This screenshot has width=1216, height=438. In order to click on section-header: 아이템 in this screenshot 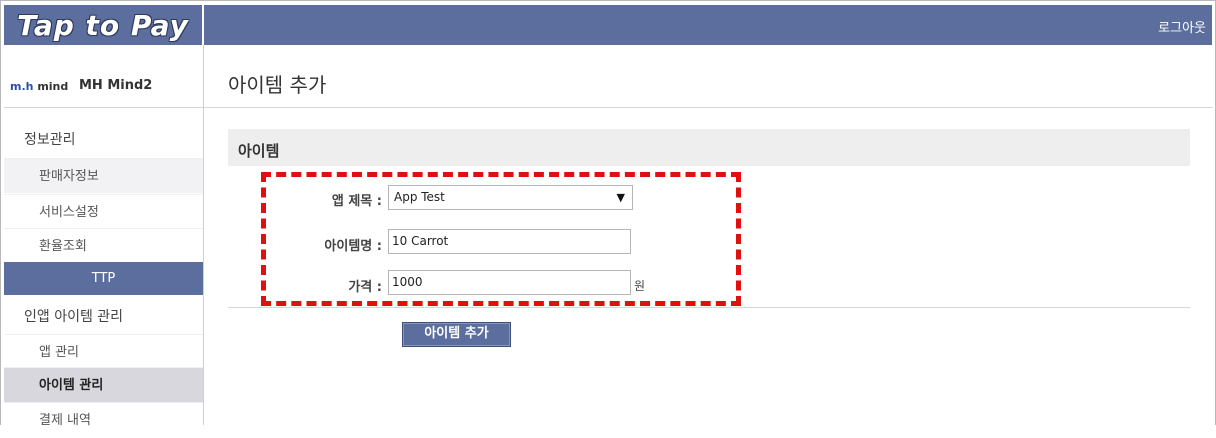, I will do `click(709, 147)`.